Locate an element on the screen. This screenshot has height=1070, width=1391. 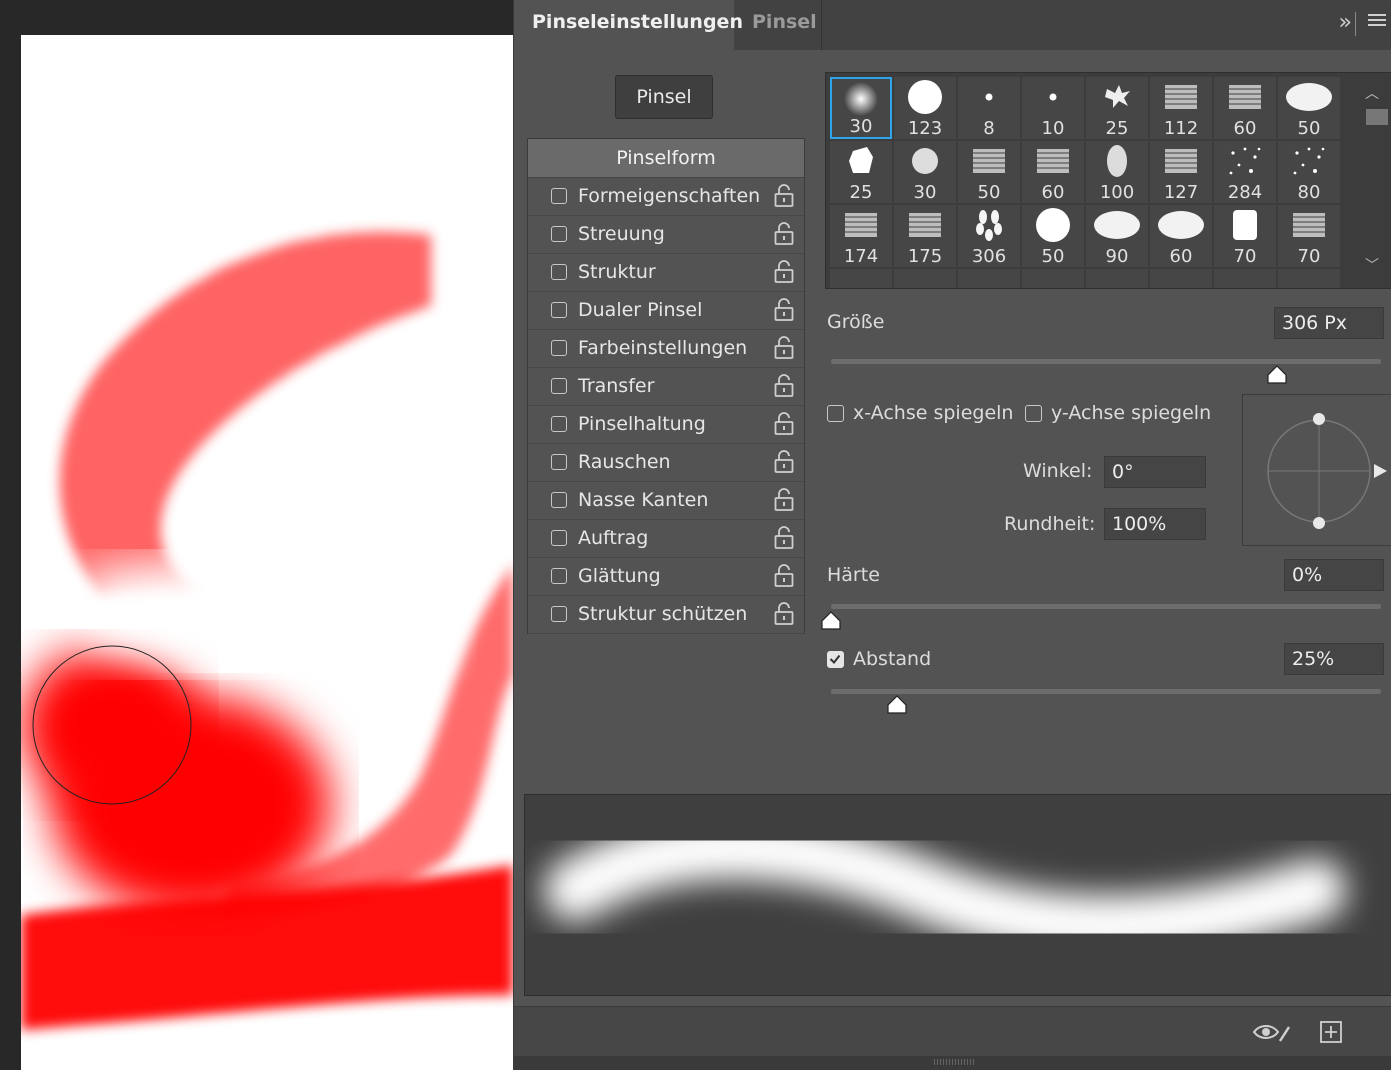
hardness-slider-thumb is located at coordinates (831, 621).